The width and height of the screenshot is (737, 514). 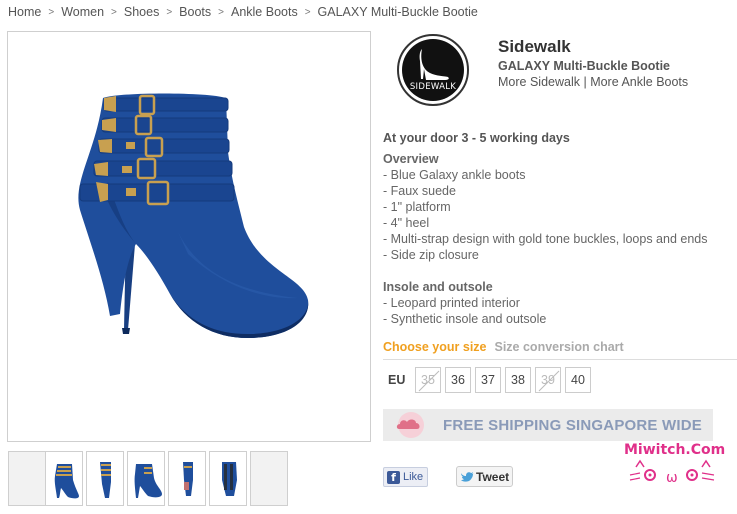 I want to click on site-watermark: Miwitch.Com ω, so click(x=678, y=465).